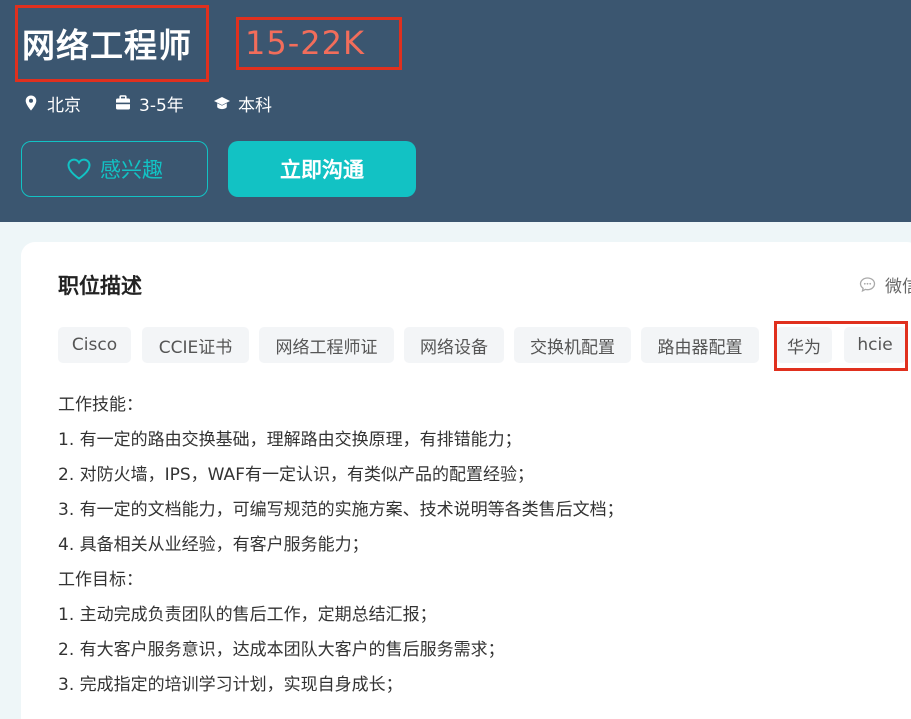  I want to click on experience-text: 3-5年, so click(161, 105).